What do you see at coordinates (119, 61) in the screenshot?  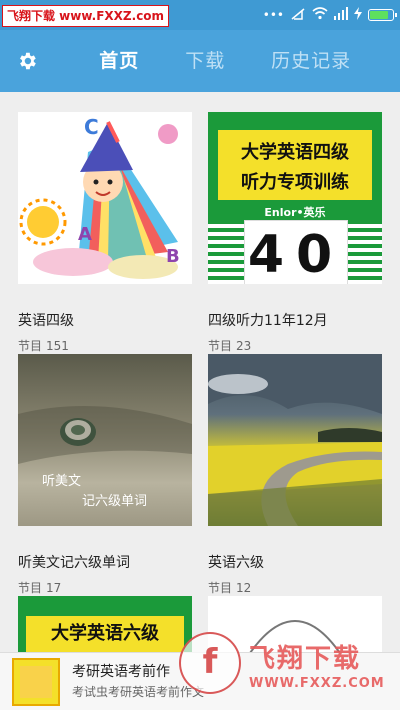 I see `tab-home: 首页` at bounding box center [119, 61].